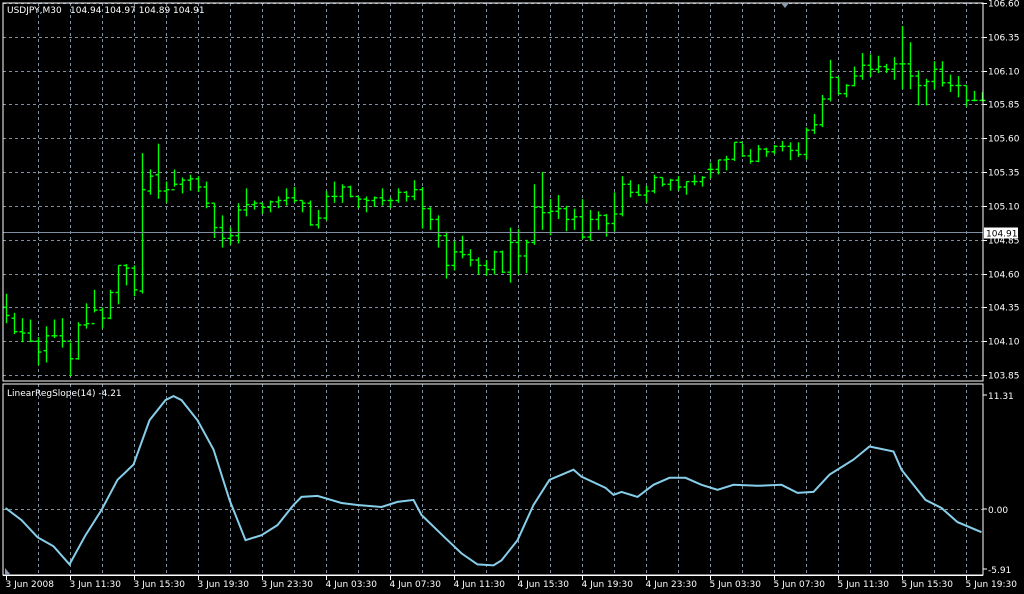 This screenshot has width=1024, height=594. Describe the element at coordinates (224, 585) in the screenshot. I see `time-tick-label: 3 Jun 19:30` at that location.